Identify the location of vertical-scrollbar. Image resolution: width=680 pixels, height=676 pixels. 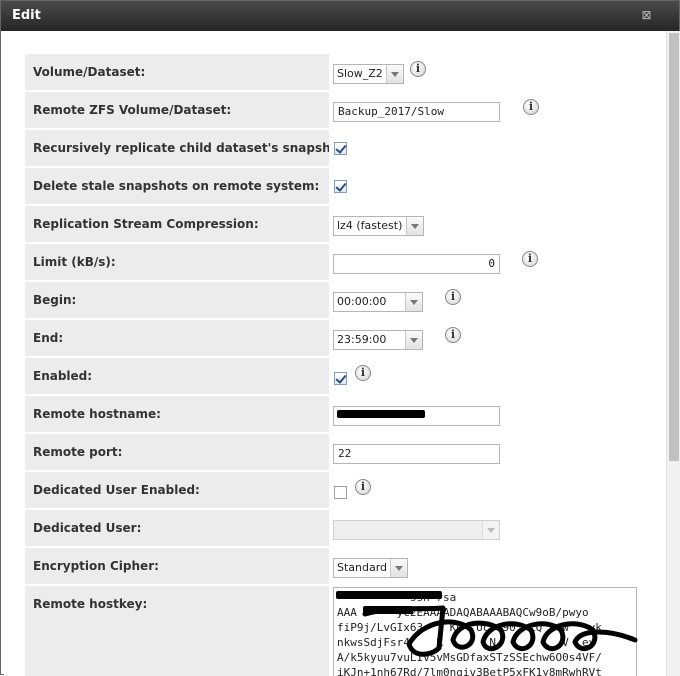
(673, 353).